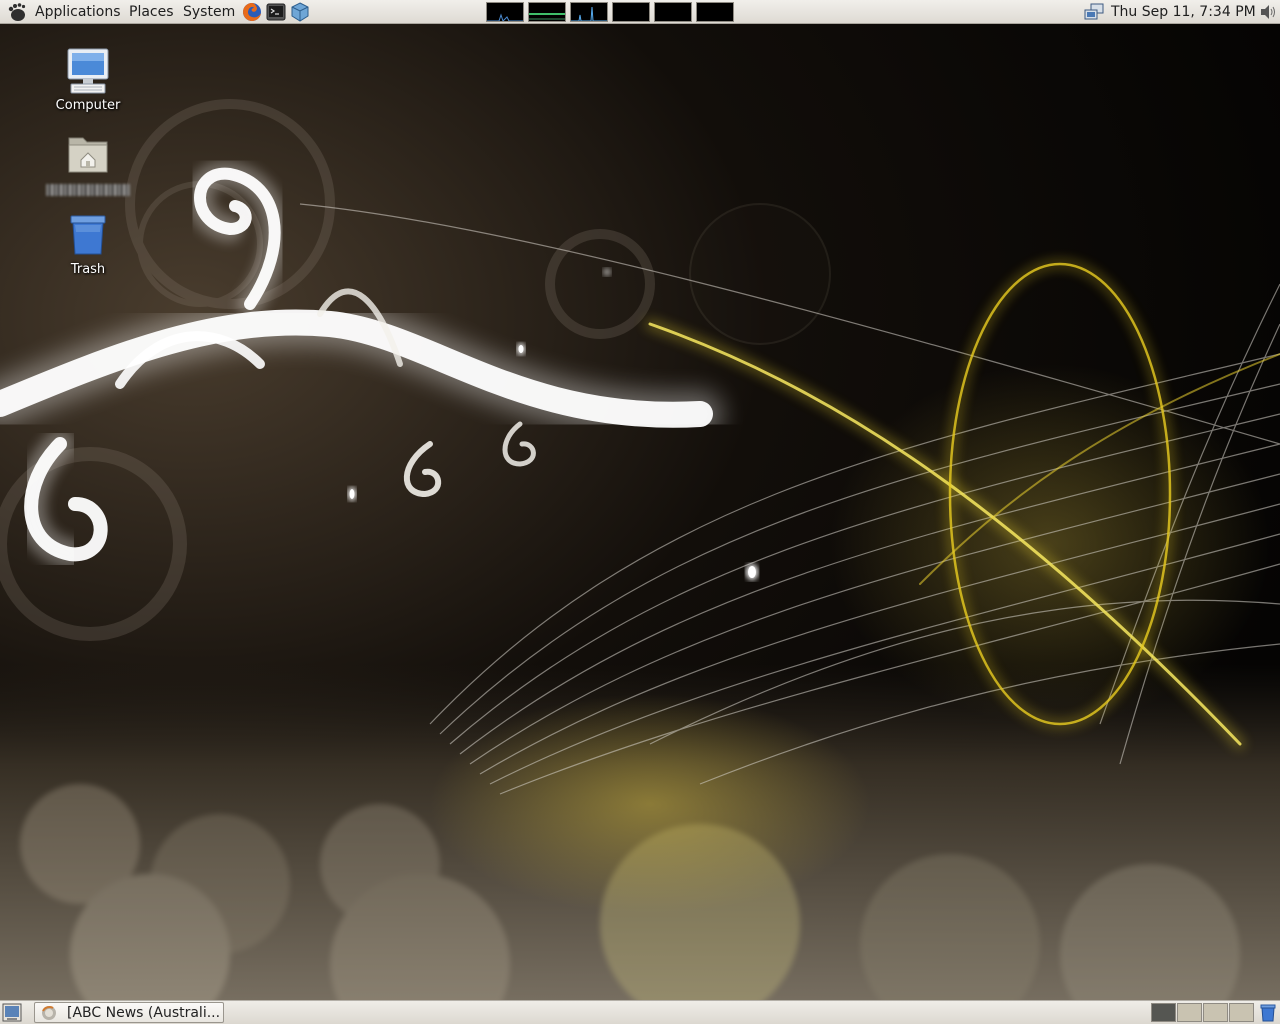 This screenshot has width=1280, height=1024. Describe the element at coordinates (631, 12) in the screenshot. I see `swap-monitor` at that location.